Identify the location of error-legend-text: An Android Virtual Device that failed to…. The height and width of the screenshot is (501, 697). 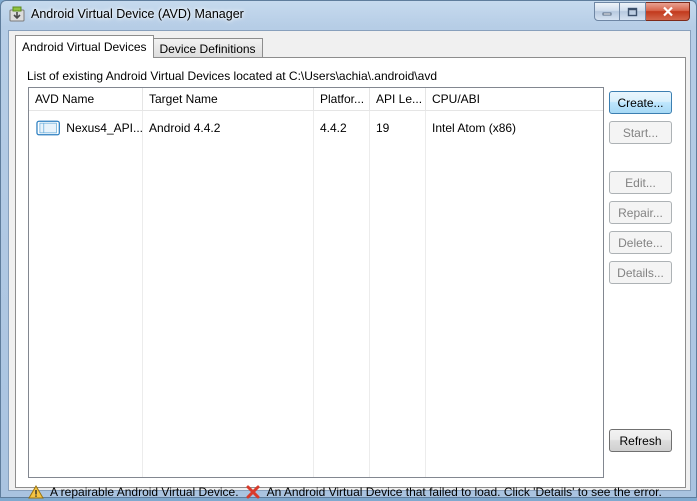
(464, 492).